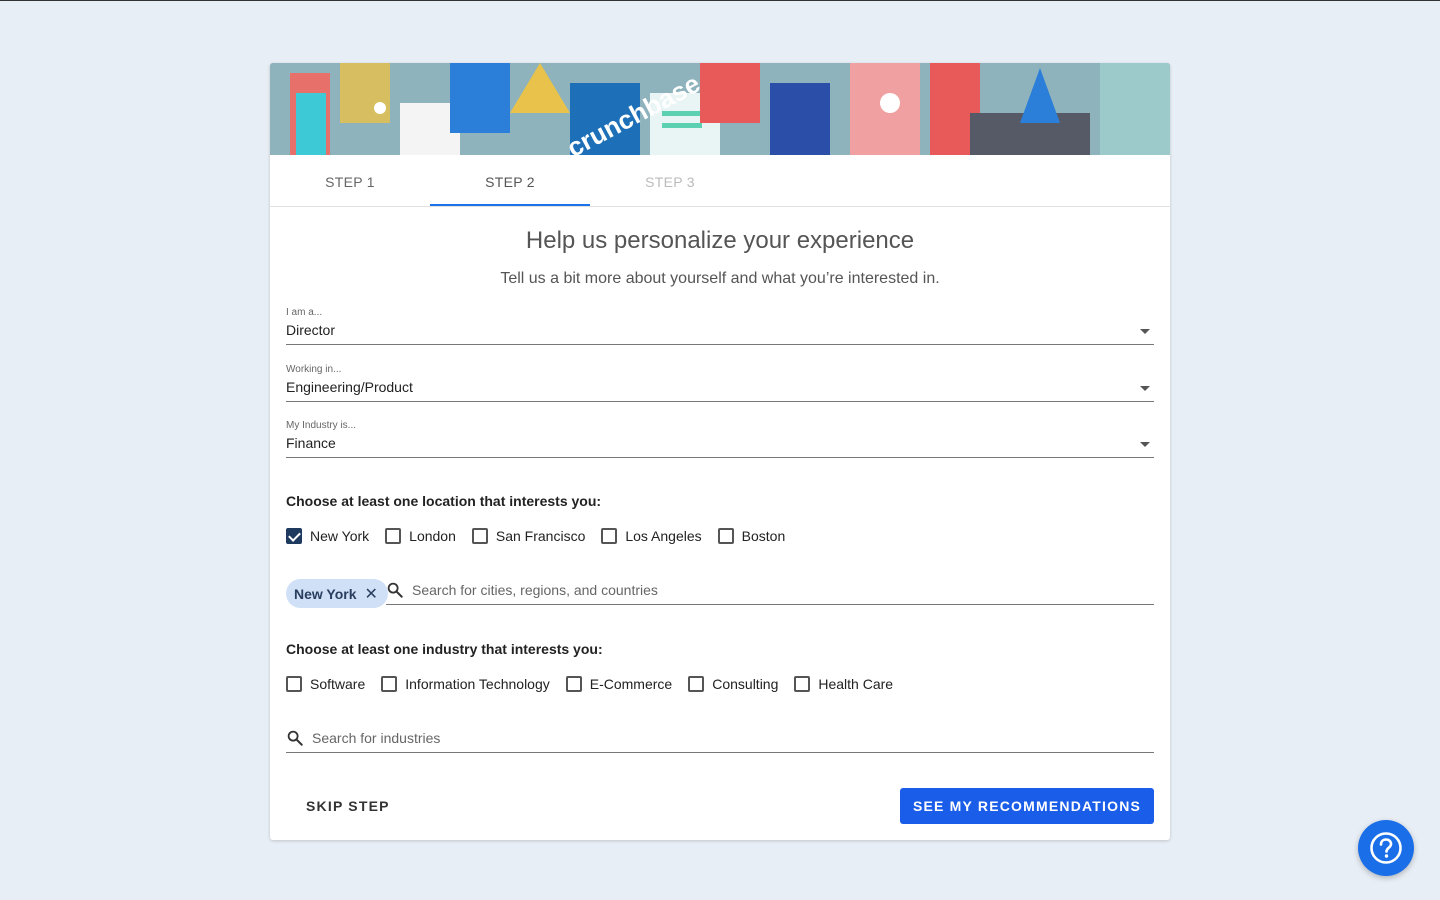 The image size is (1440, 900). Describe the element at coordinates (477, 684) in the screenshot. I see `industry-option-label: Information Technology` at that location.